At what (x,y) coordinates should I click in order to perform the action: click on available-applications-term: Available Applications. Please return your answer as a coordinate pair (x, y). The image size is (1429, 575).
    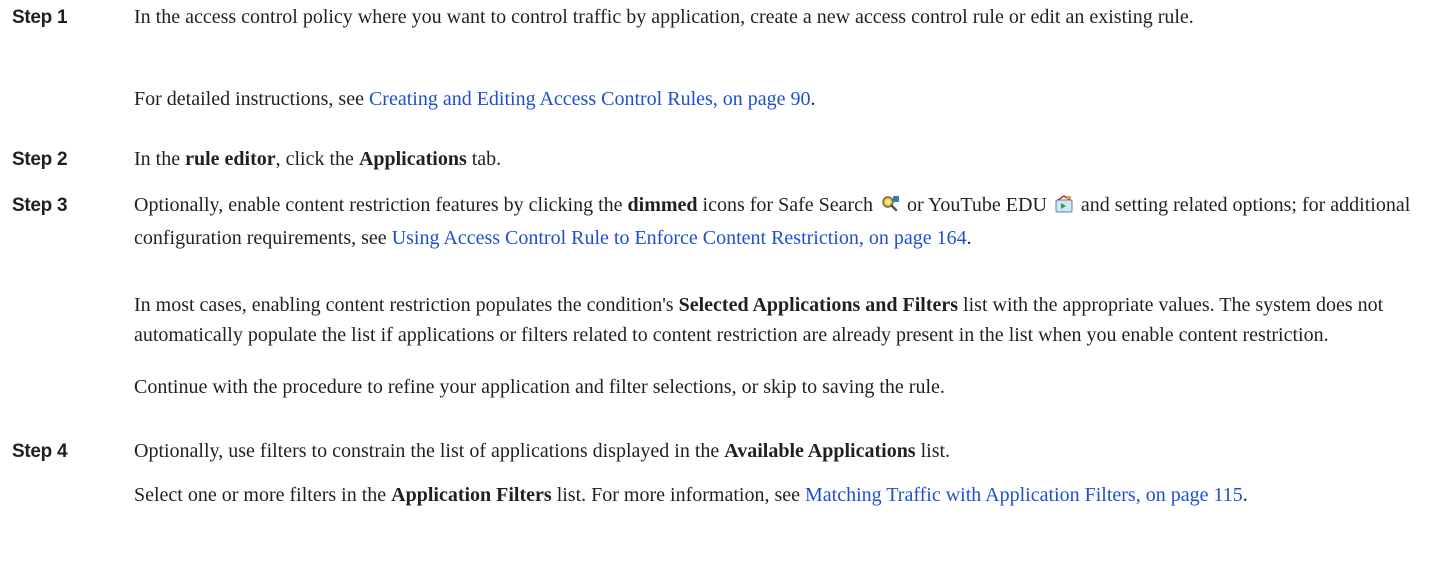
    Looking at the image, I should click on (820, 451).